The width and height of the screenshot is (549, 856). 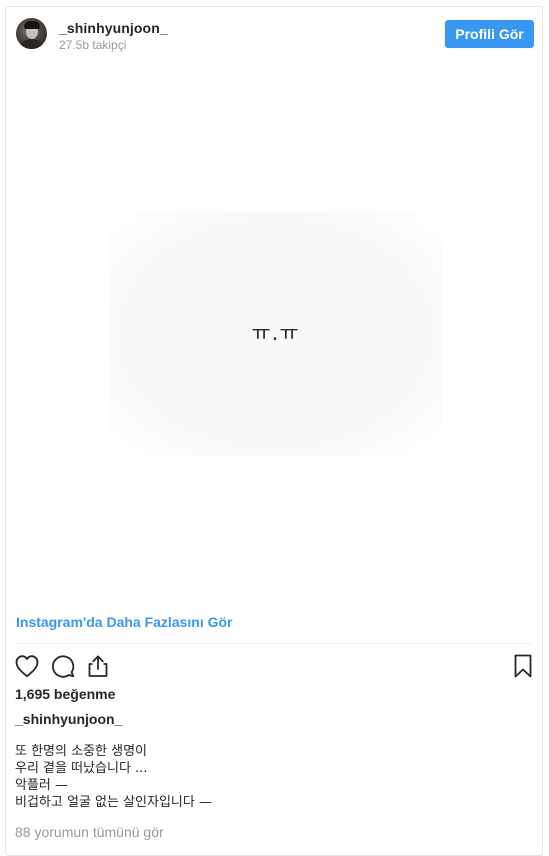 I want to click on image-text: ㅠ.ㅠ, so click(x=275, y=333).